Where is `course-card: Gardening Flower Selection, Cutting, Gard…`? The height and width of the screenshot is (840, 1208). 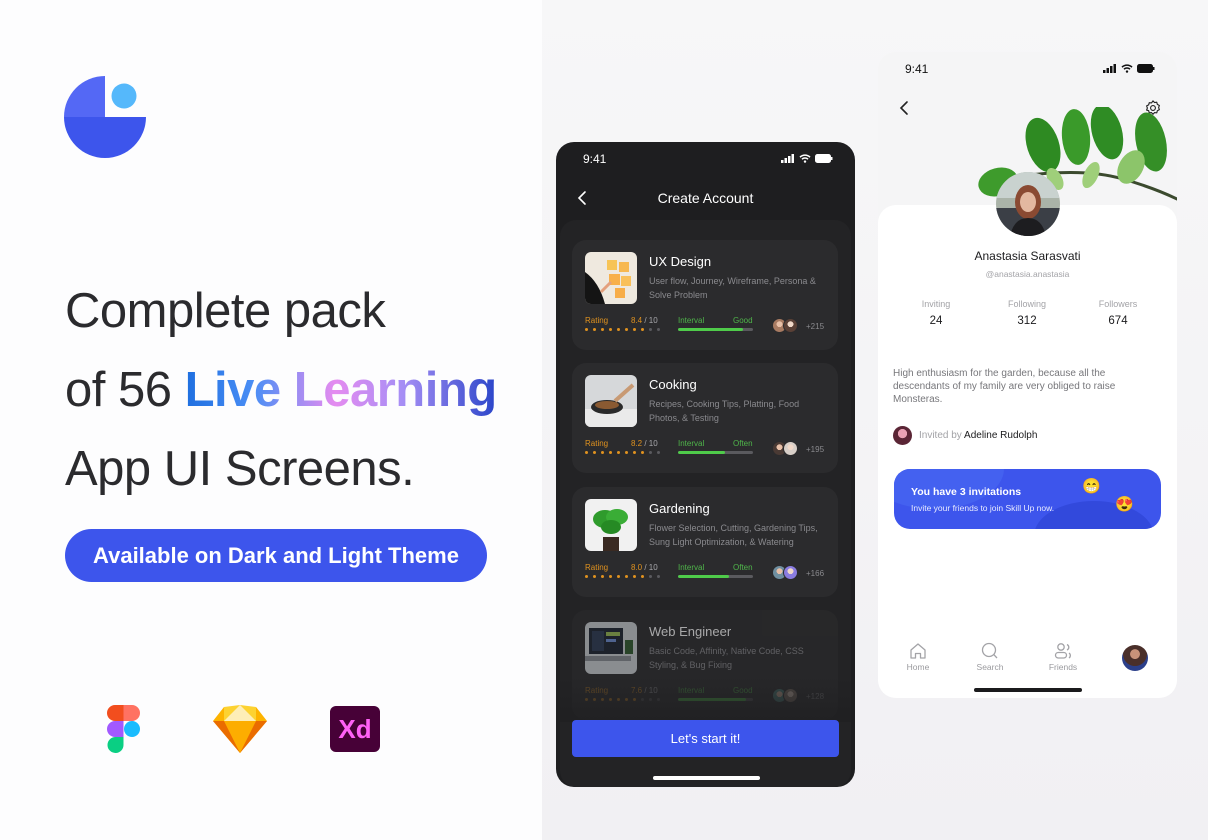
course-card: Gardening Flower Selection, Cutting, Gard… is located at coordinates (705, 542).